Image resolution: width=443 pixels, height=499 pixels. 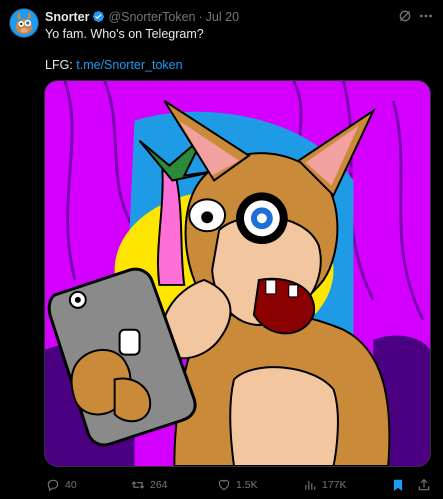 What do you see at coordinates (67, 17) in the screenshot?
I see `author-name: Snorter` at bounding box center [67, 17].